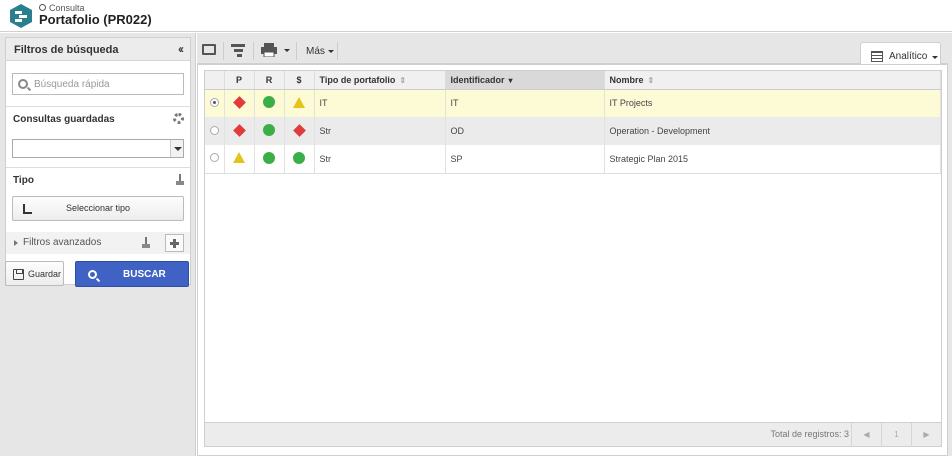 Image resolution: width=952 pixels, height=456 pixels. Describe the element at coordinates (525, 103) in the screenshot. I see `cell-identificador: IT` at that location.